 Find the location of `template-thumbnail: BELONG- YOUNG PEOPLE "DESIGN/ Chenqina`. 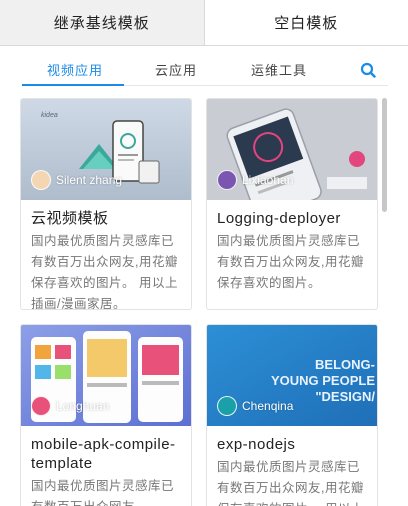

template-thumbnail: BELONG- YOUNG PEOPLE "DESIGN/ Chenqina is located at coordinates (292, 375).